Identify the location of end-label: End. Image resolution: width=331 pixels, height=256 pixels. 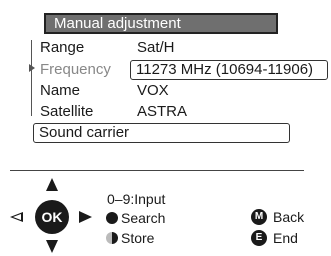
(285, 238).